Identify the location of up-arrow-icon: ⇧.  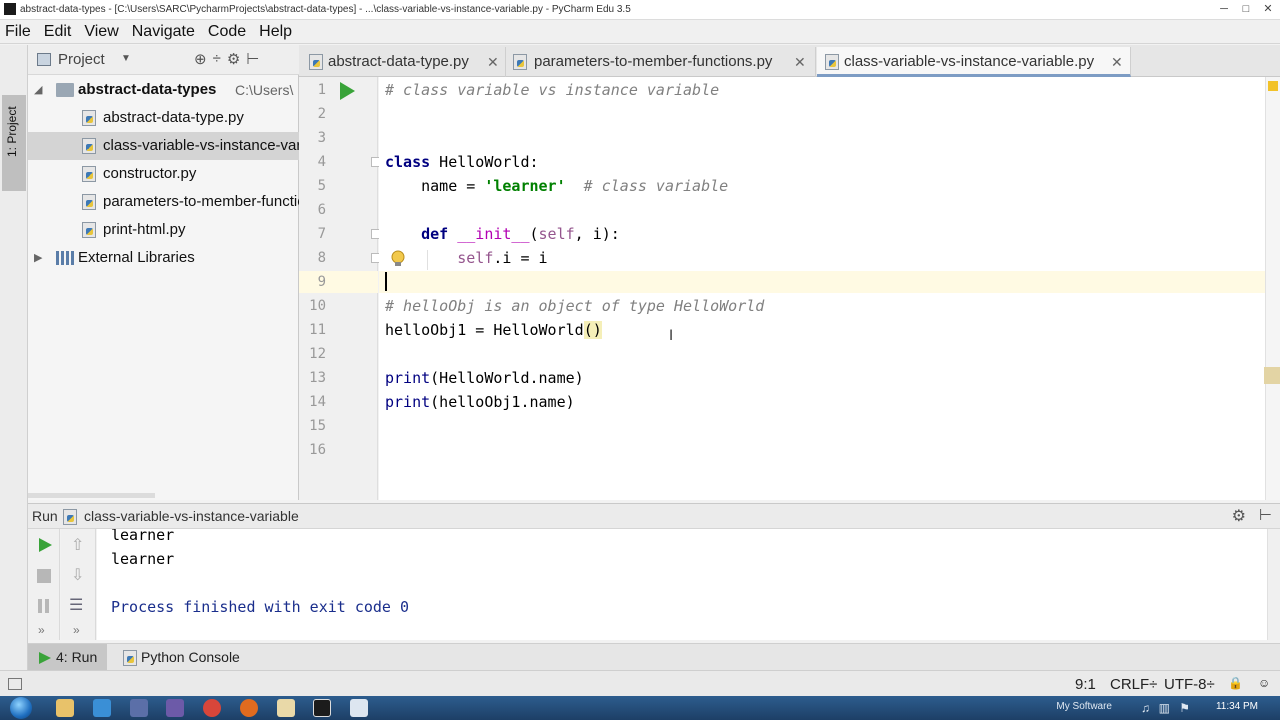
(77, 545).